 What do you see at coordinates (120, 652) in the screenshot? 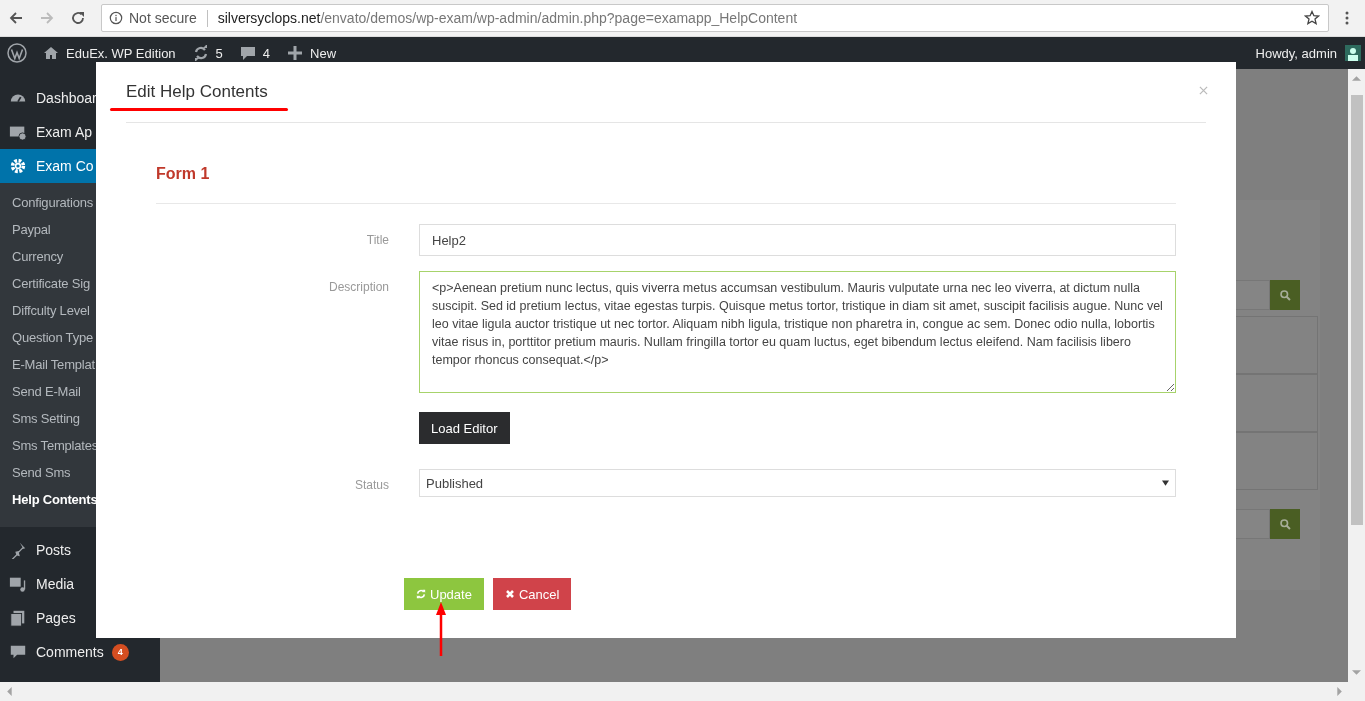
I see `count-badge: 4` at bounding box center [120, 652].